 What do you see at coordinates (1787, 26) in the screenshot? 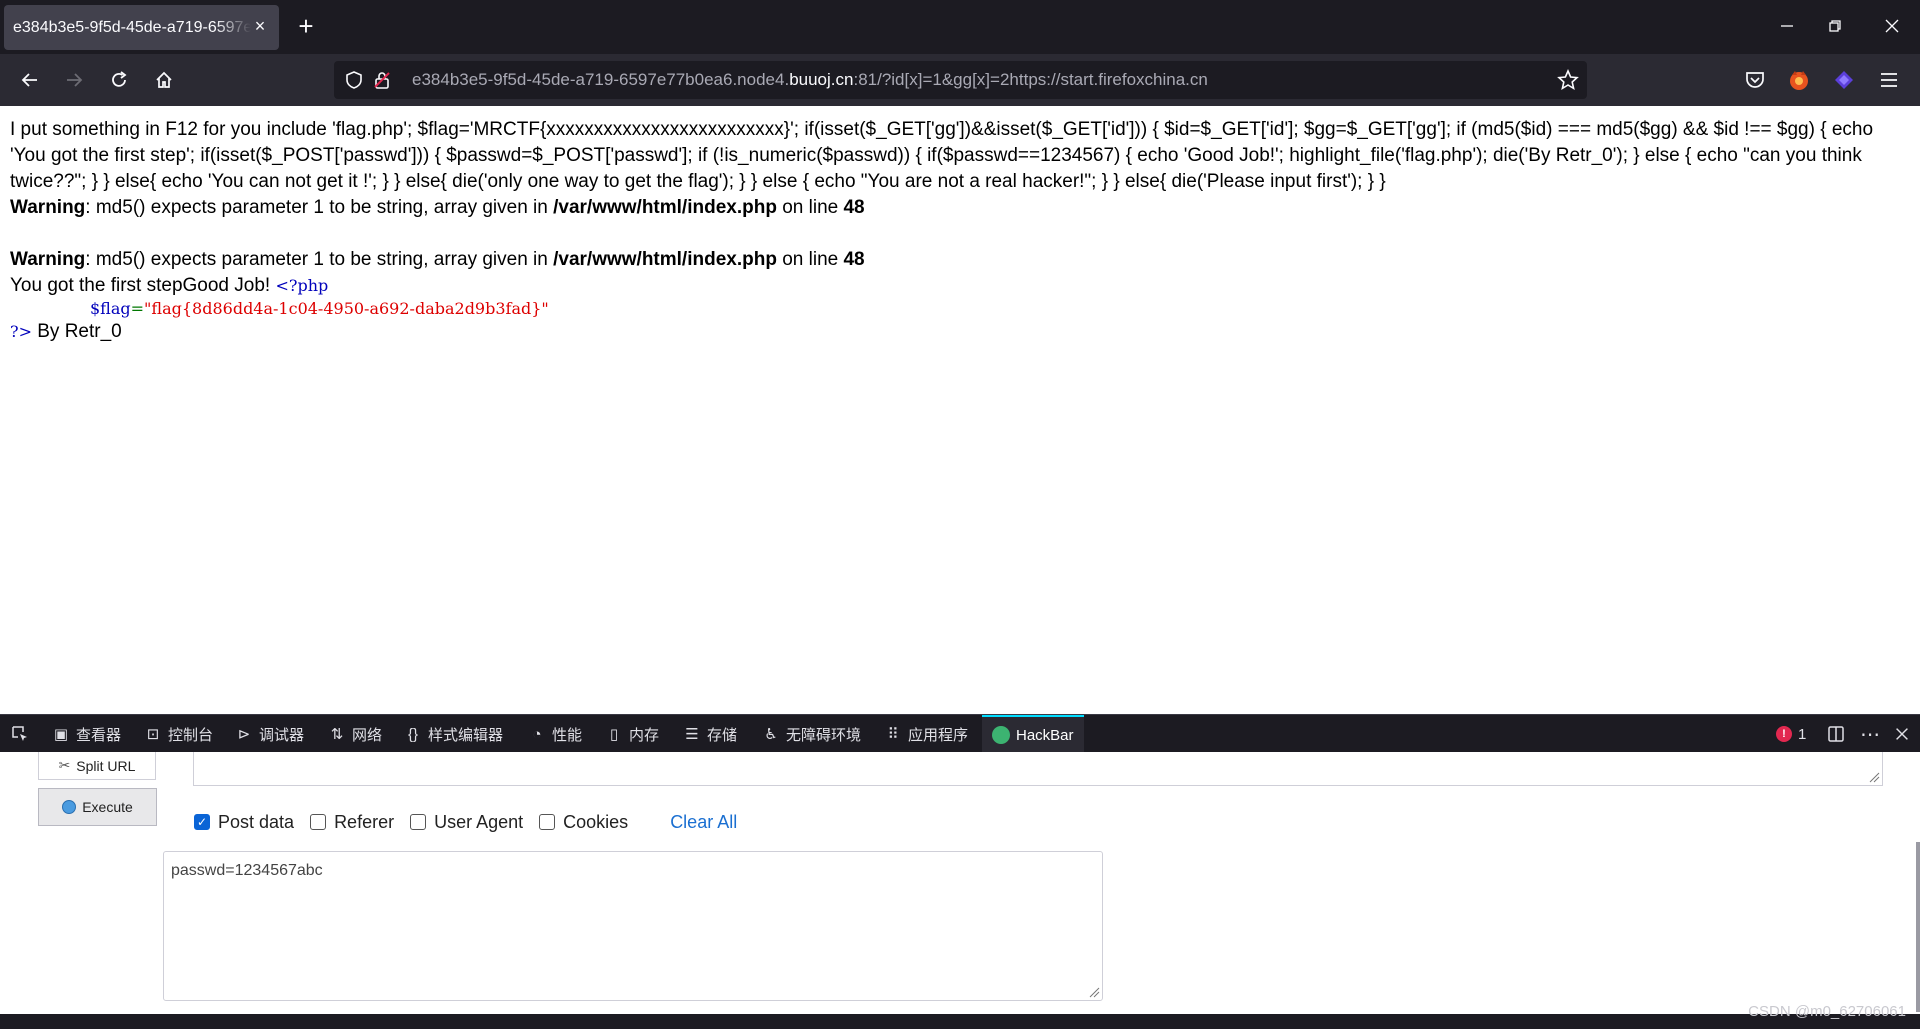
I see `minimize-icon` at bounding box center [1787, 26].